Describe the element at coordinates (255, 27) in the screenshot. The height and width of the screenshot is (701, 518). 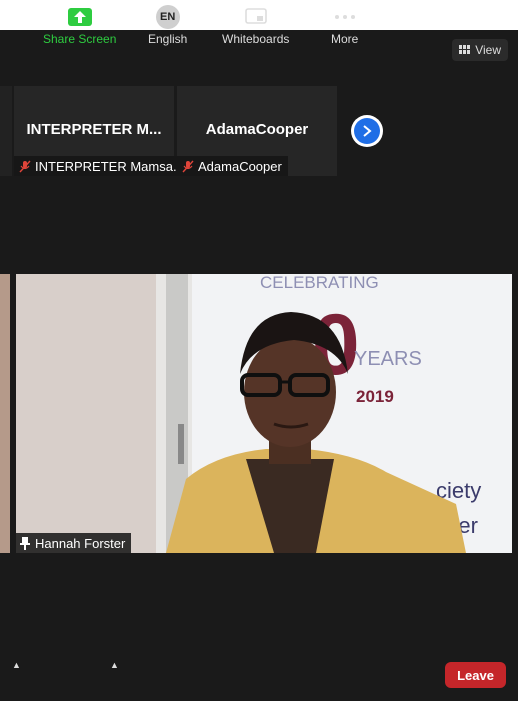
I see `whiteboards-button: Whiteboards` at that location.